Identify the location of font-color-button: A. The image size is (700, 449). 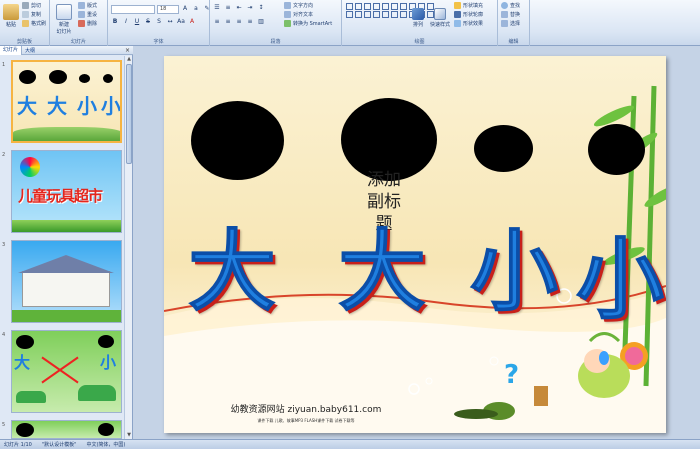
(192, 22).